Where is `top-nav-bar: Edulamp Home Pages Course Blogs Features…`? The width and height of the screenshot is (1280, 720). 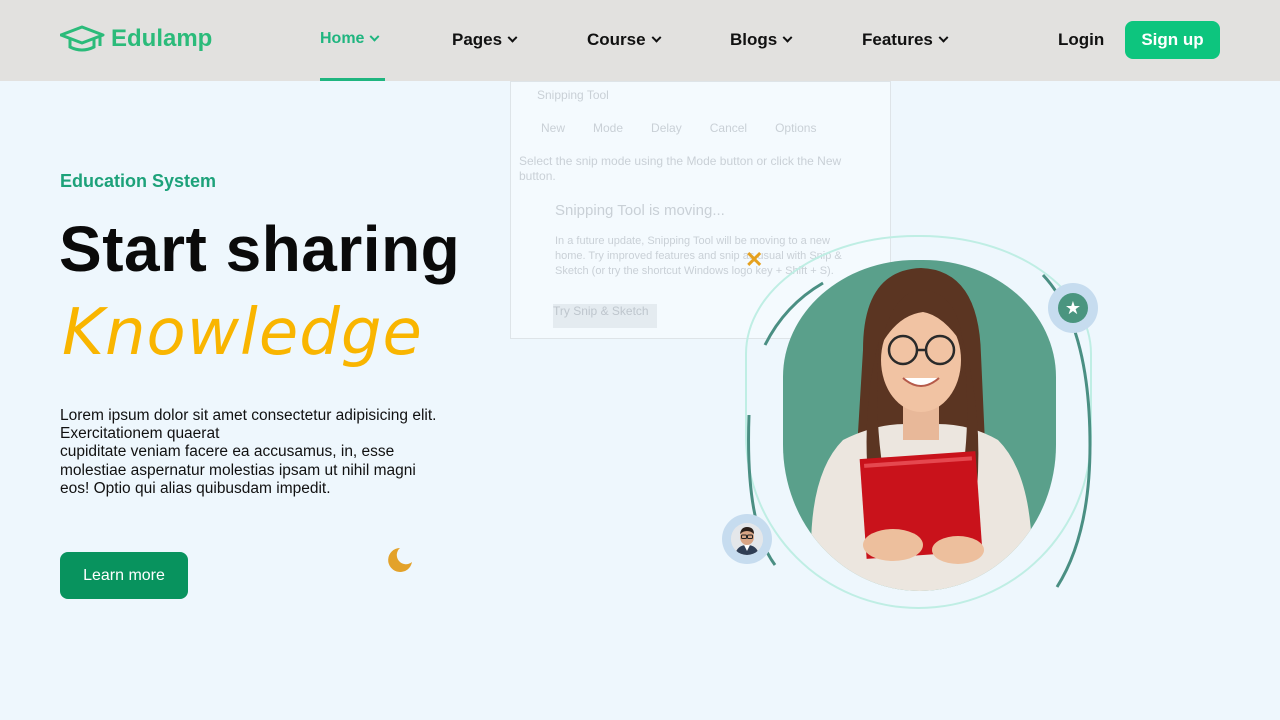 top-nav-bar: Edulamp Home Pages Course Blogs Features… is located at coordinates (640, 40).